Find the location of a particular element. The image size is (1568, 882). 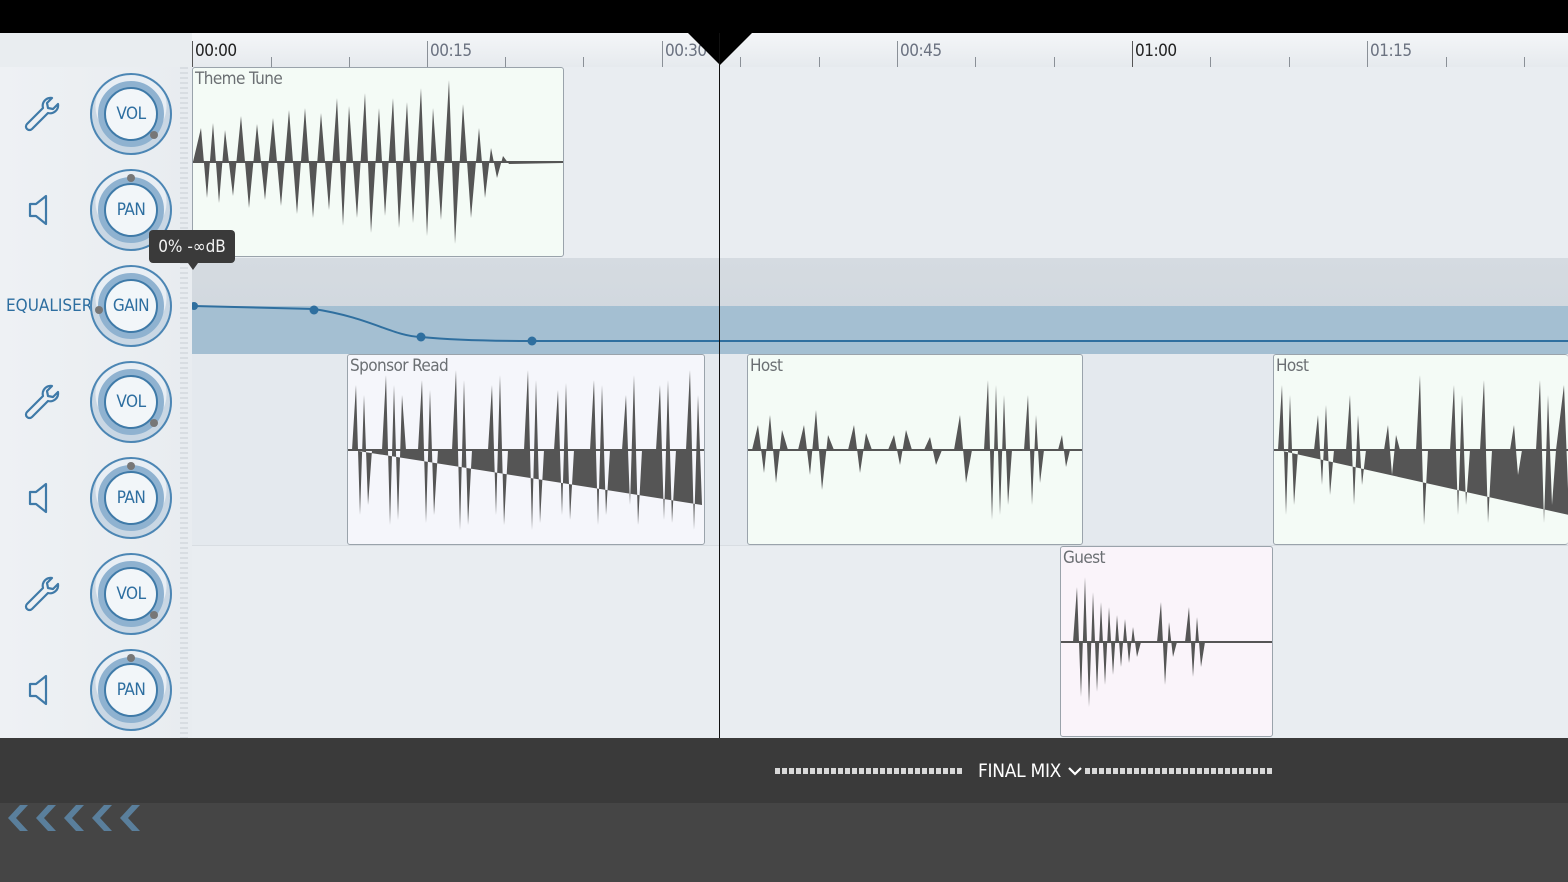

gain-envelope is located at coordinates (880, 306).